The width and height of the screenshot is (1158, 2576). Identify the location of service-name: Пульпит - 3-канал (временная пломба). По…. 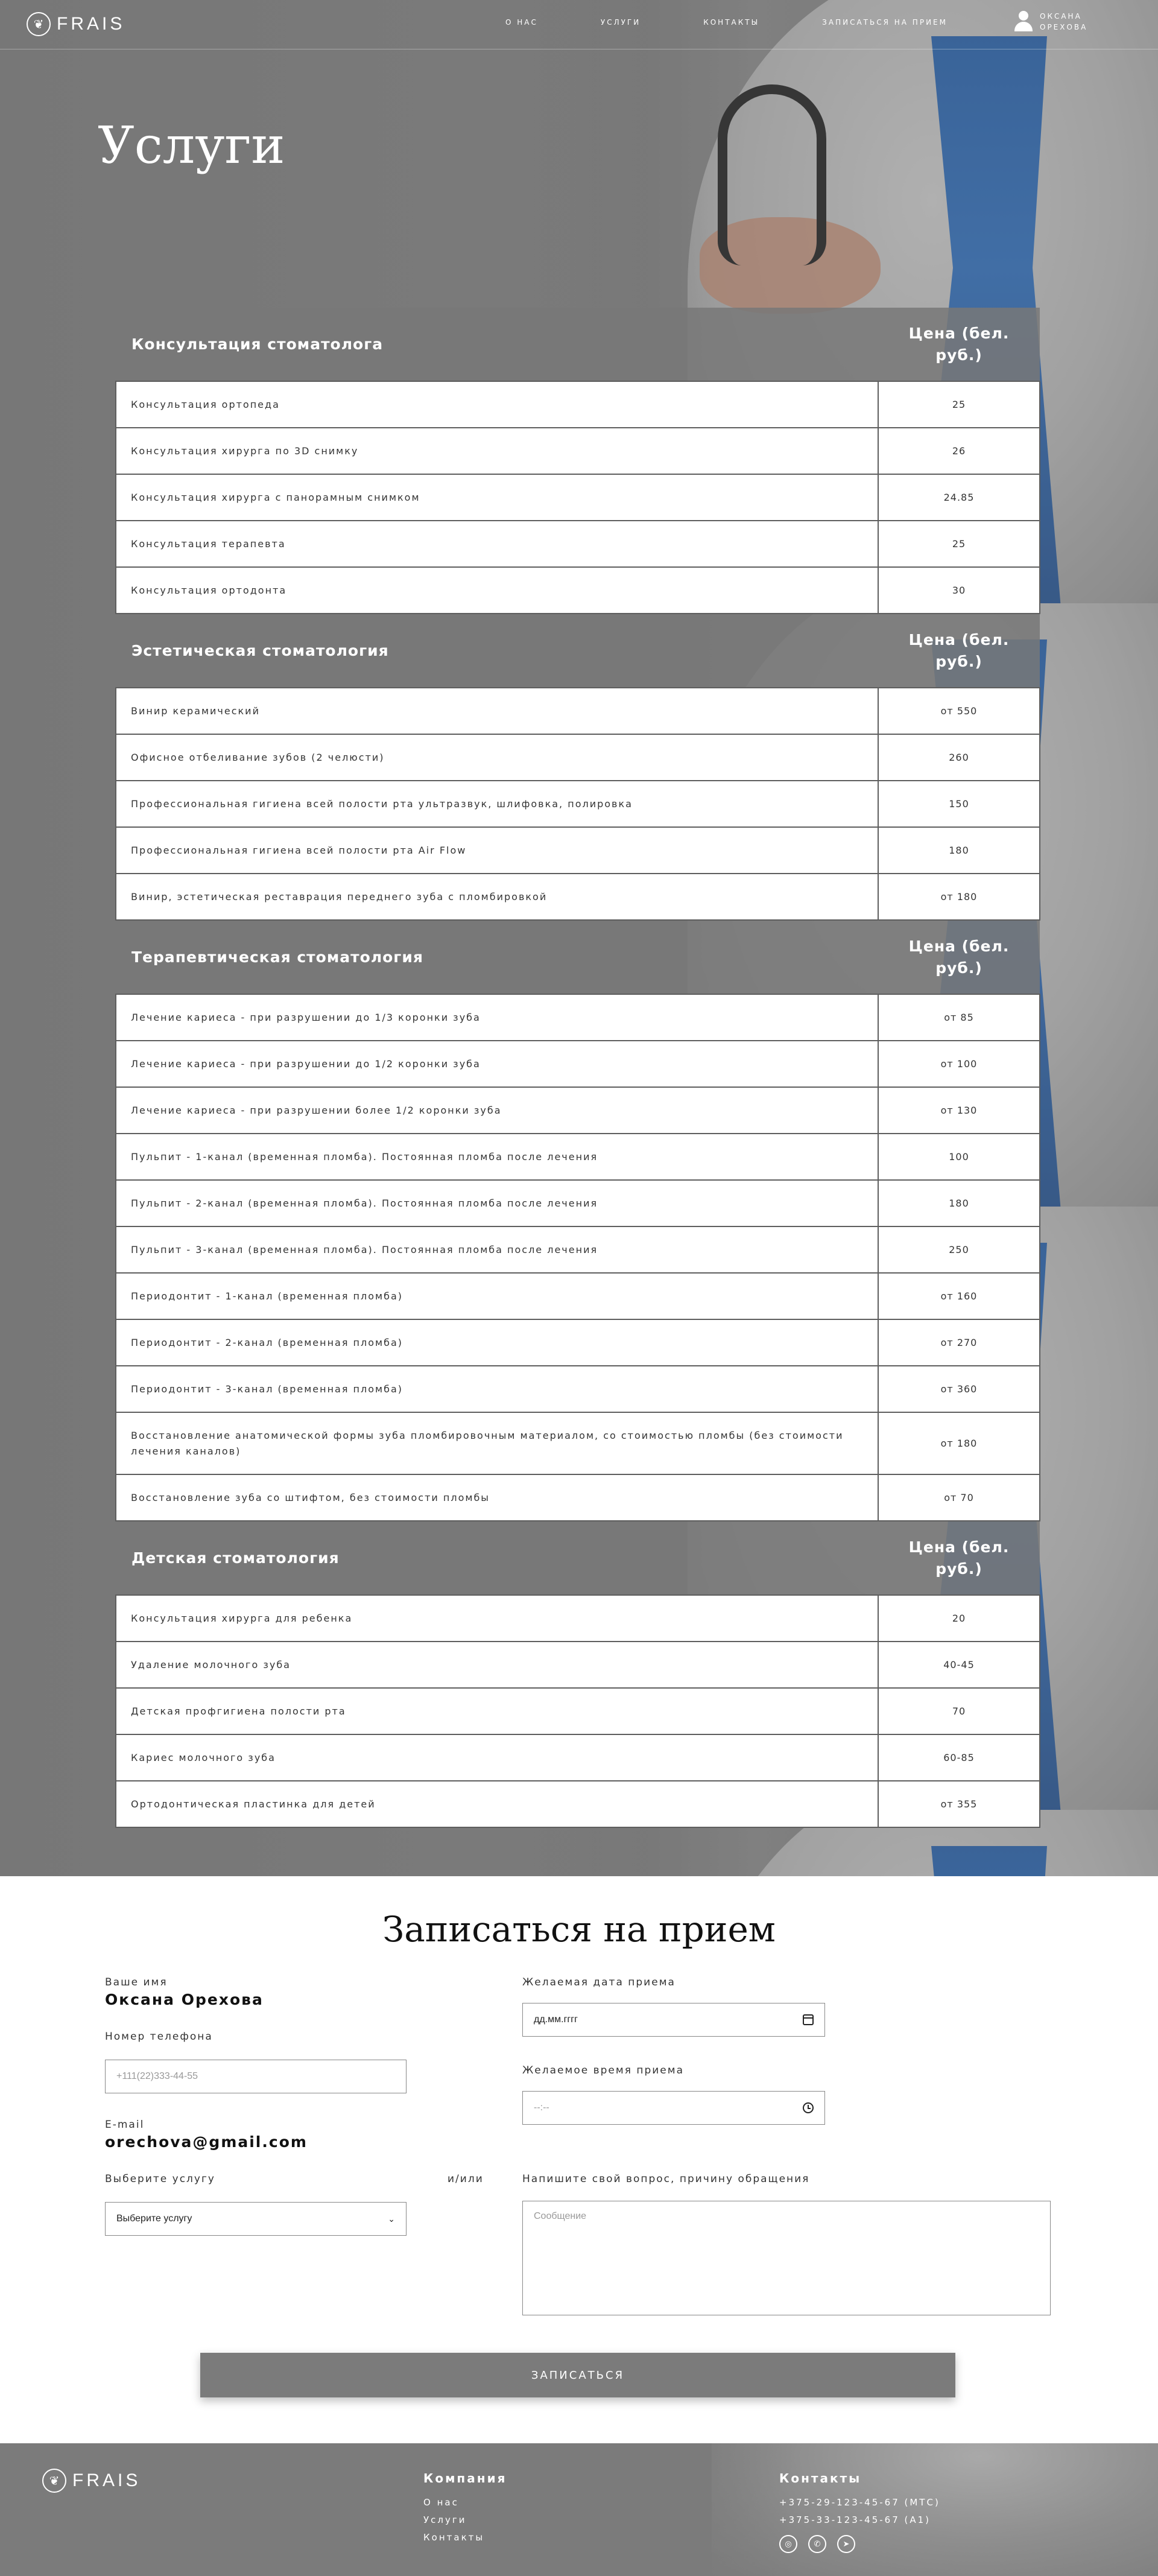
(497, 1250).